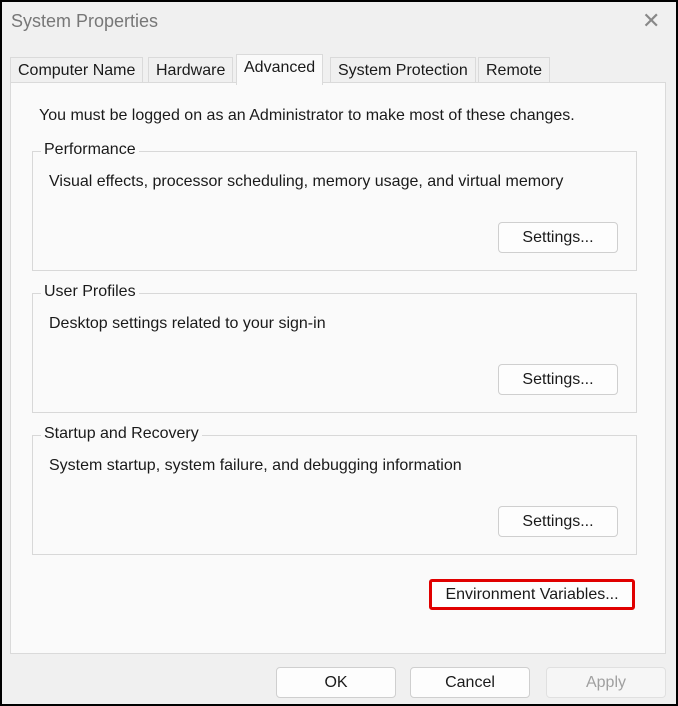 The image size is (678, 706). I want to click on group-label: User Profiles, so click(90, 292).